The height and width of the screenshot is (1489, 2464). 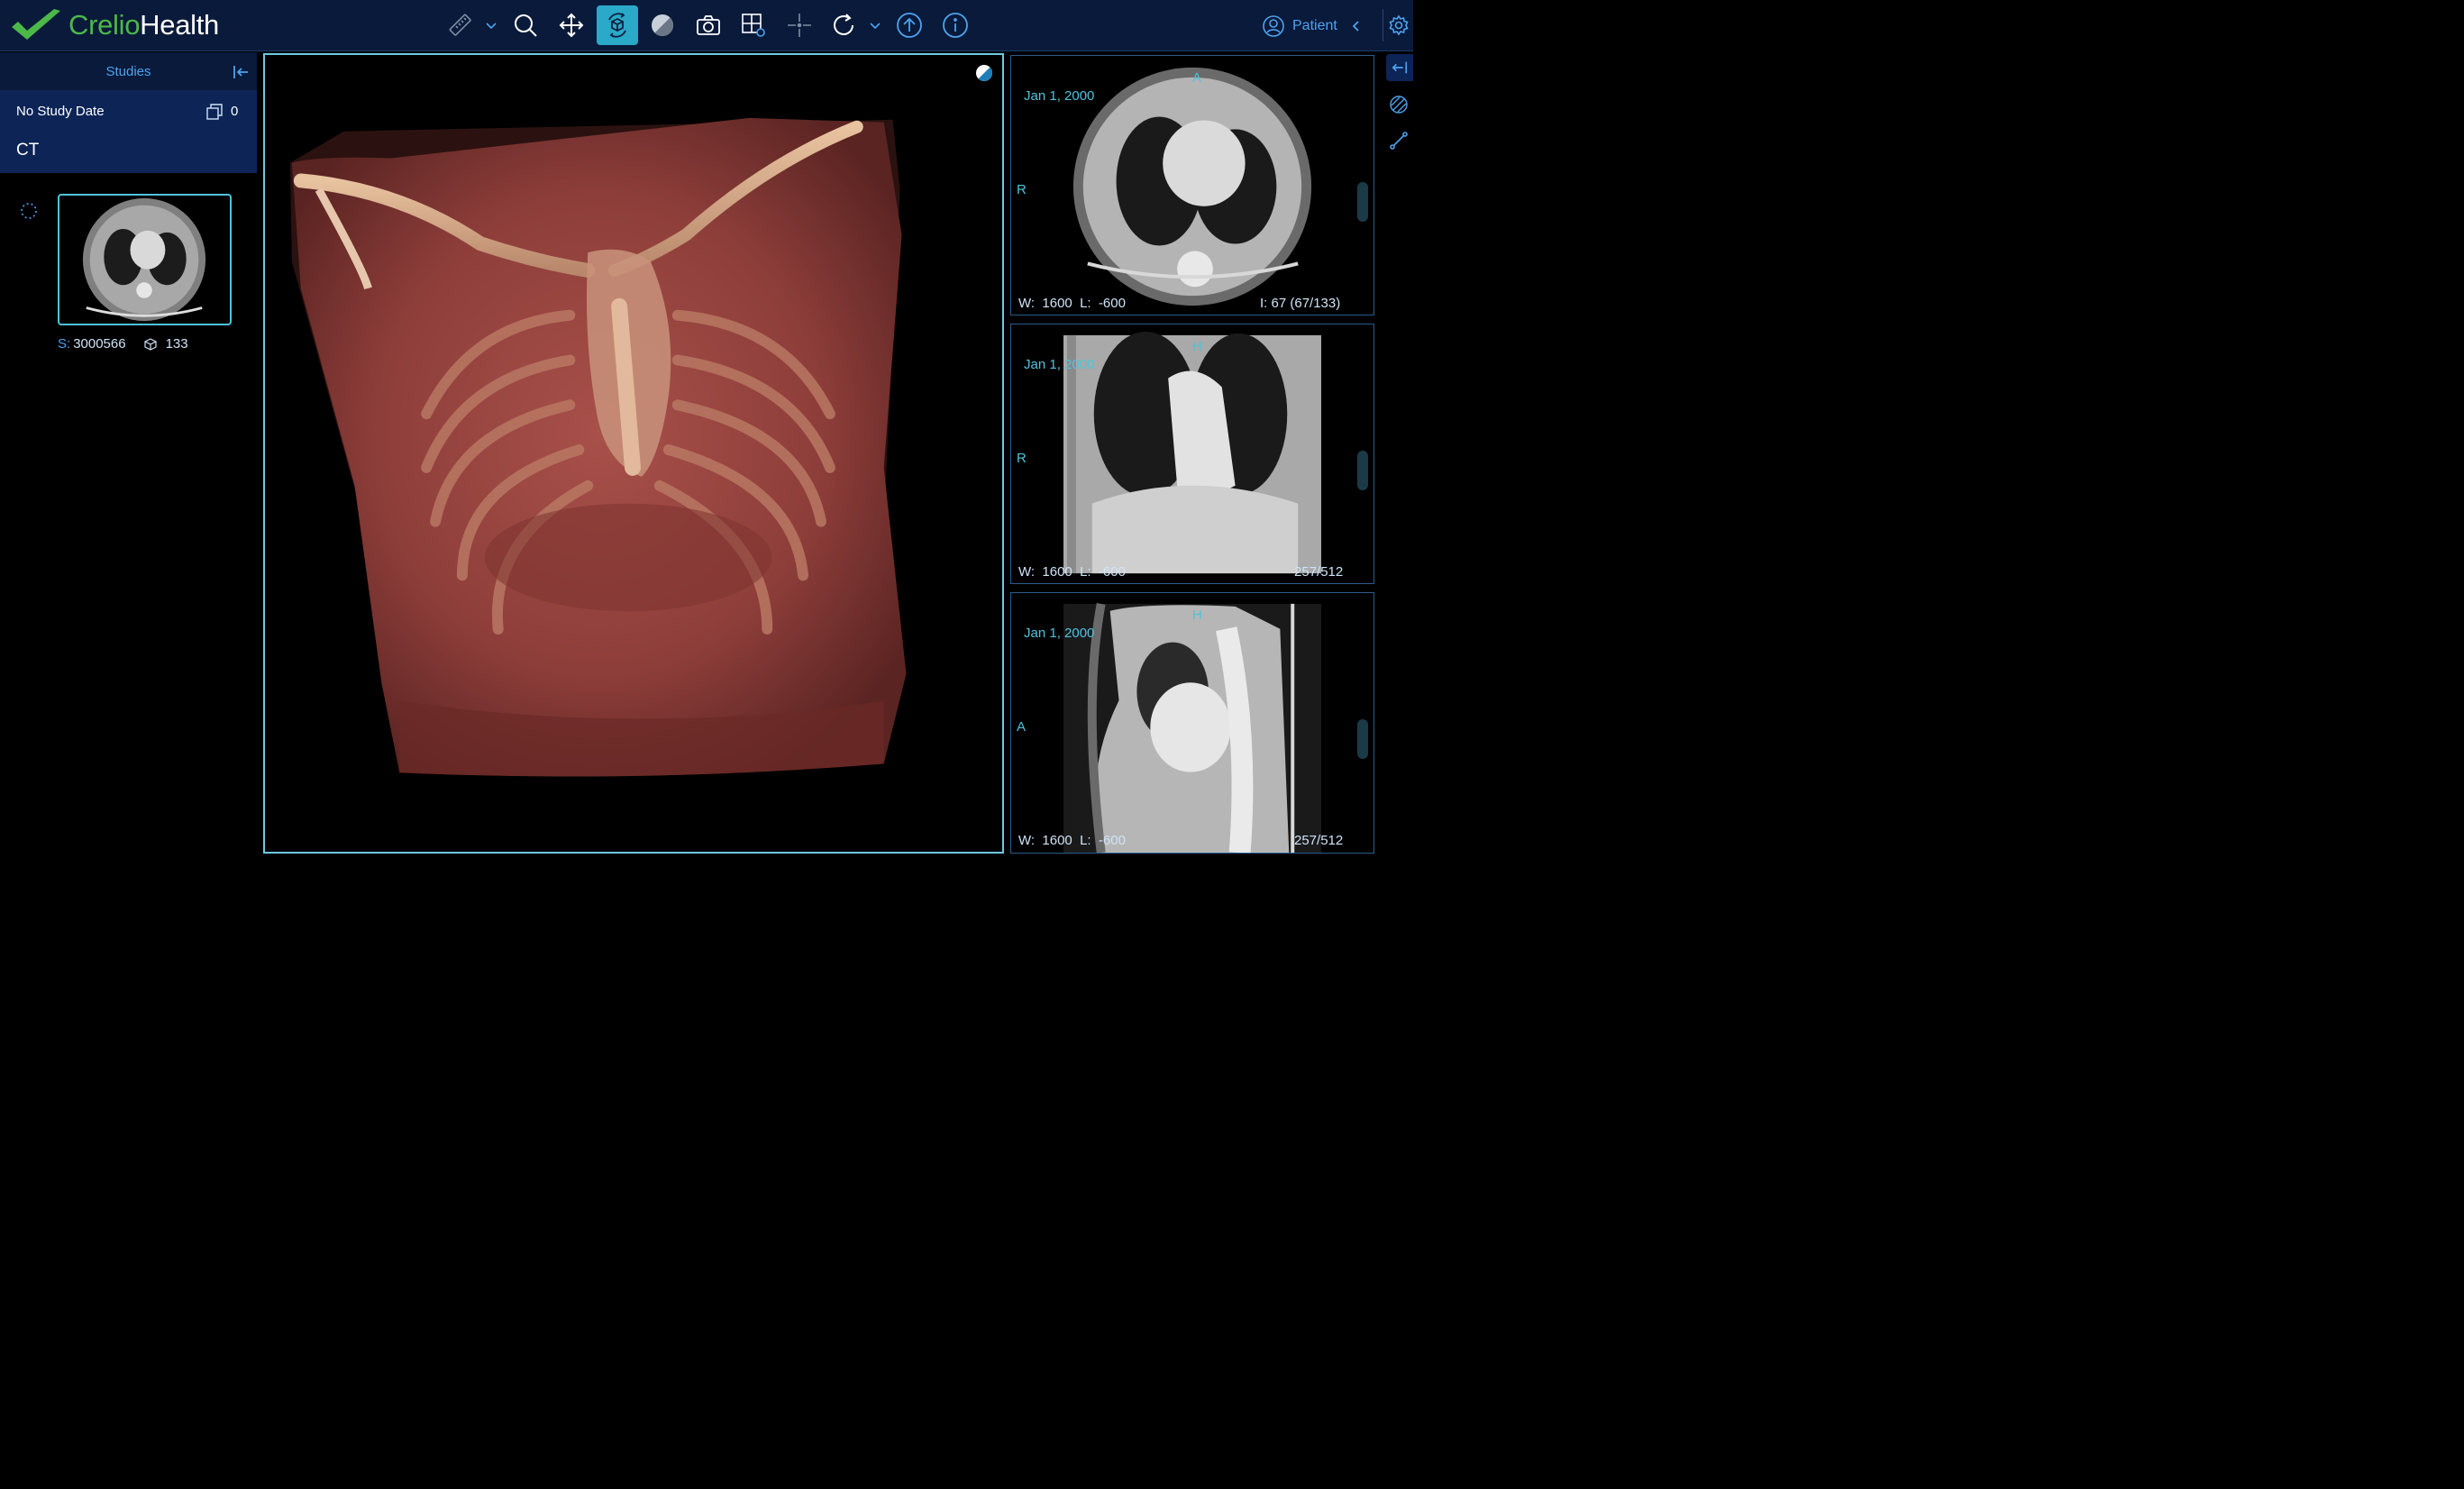 I want to click on camera-icon, so click(x=708, y=25).